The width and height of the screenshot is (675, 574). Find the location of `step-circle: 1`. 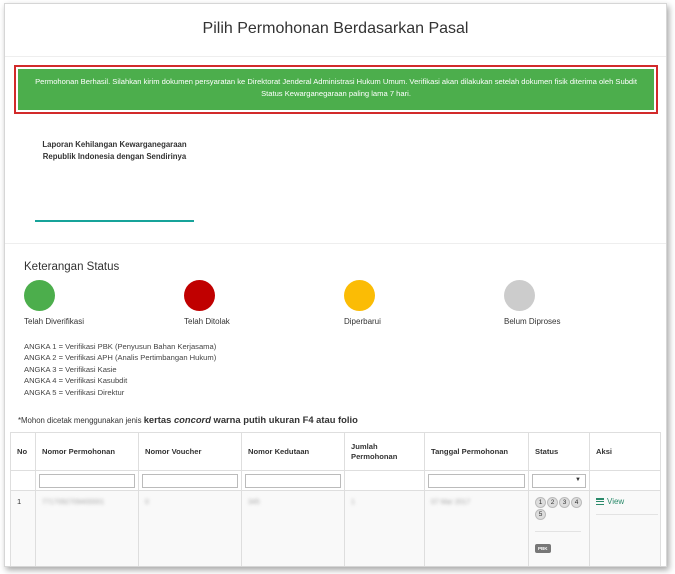

step-circle: 1 is located at coordinates (540, 502).